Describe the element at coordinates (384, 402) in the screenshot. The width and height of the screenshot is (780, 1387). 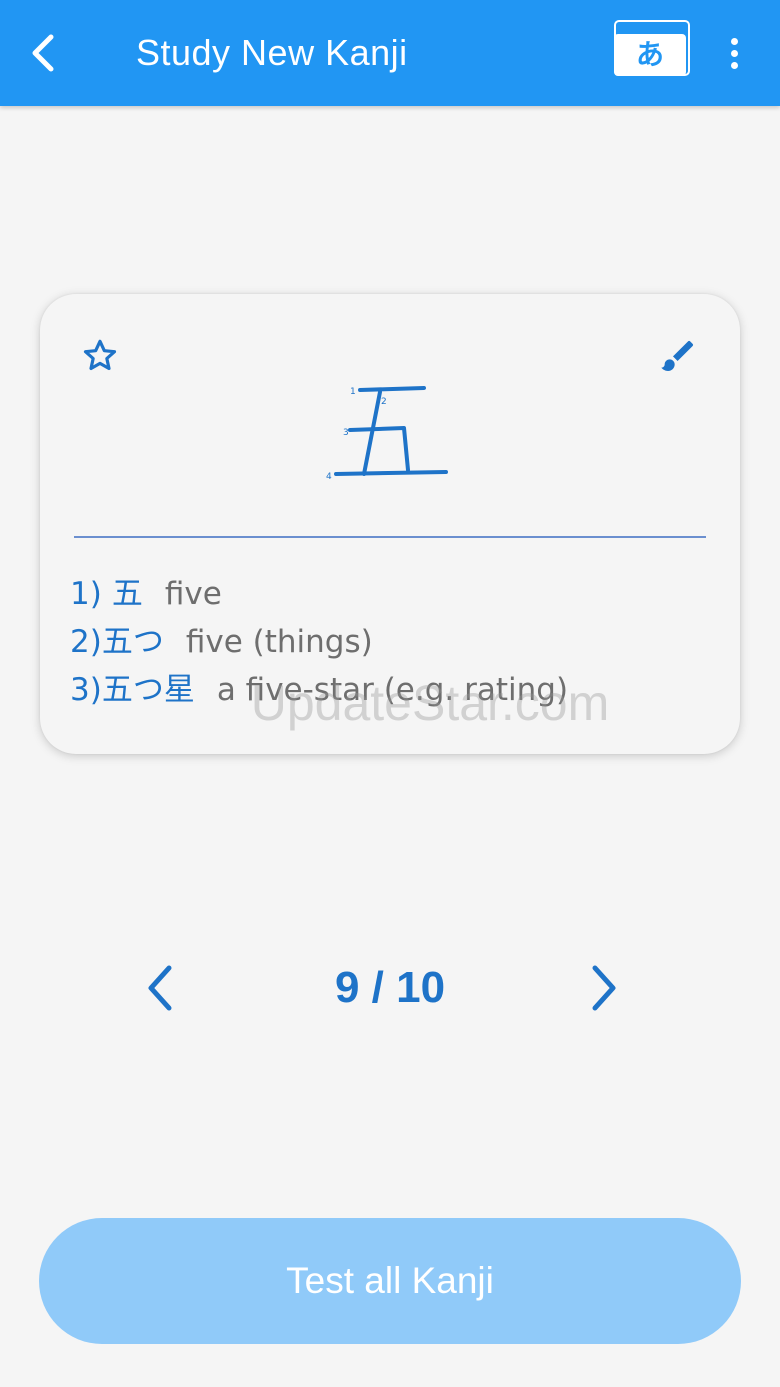
I see `stroke-number: 2` at that location.